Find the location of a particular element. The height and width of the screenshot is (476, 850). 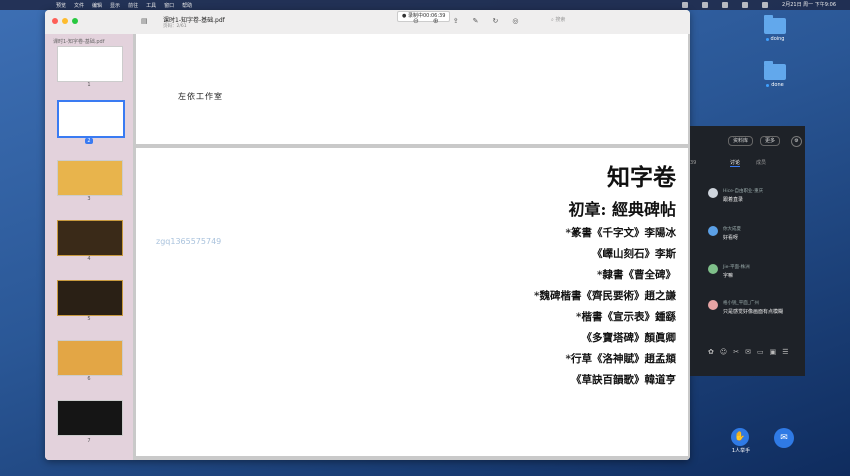

list-item: *篆書《千字文》李陽冰 is located at coordinates (621, 233).